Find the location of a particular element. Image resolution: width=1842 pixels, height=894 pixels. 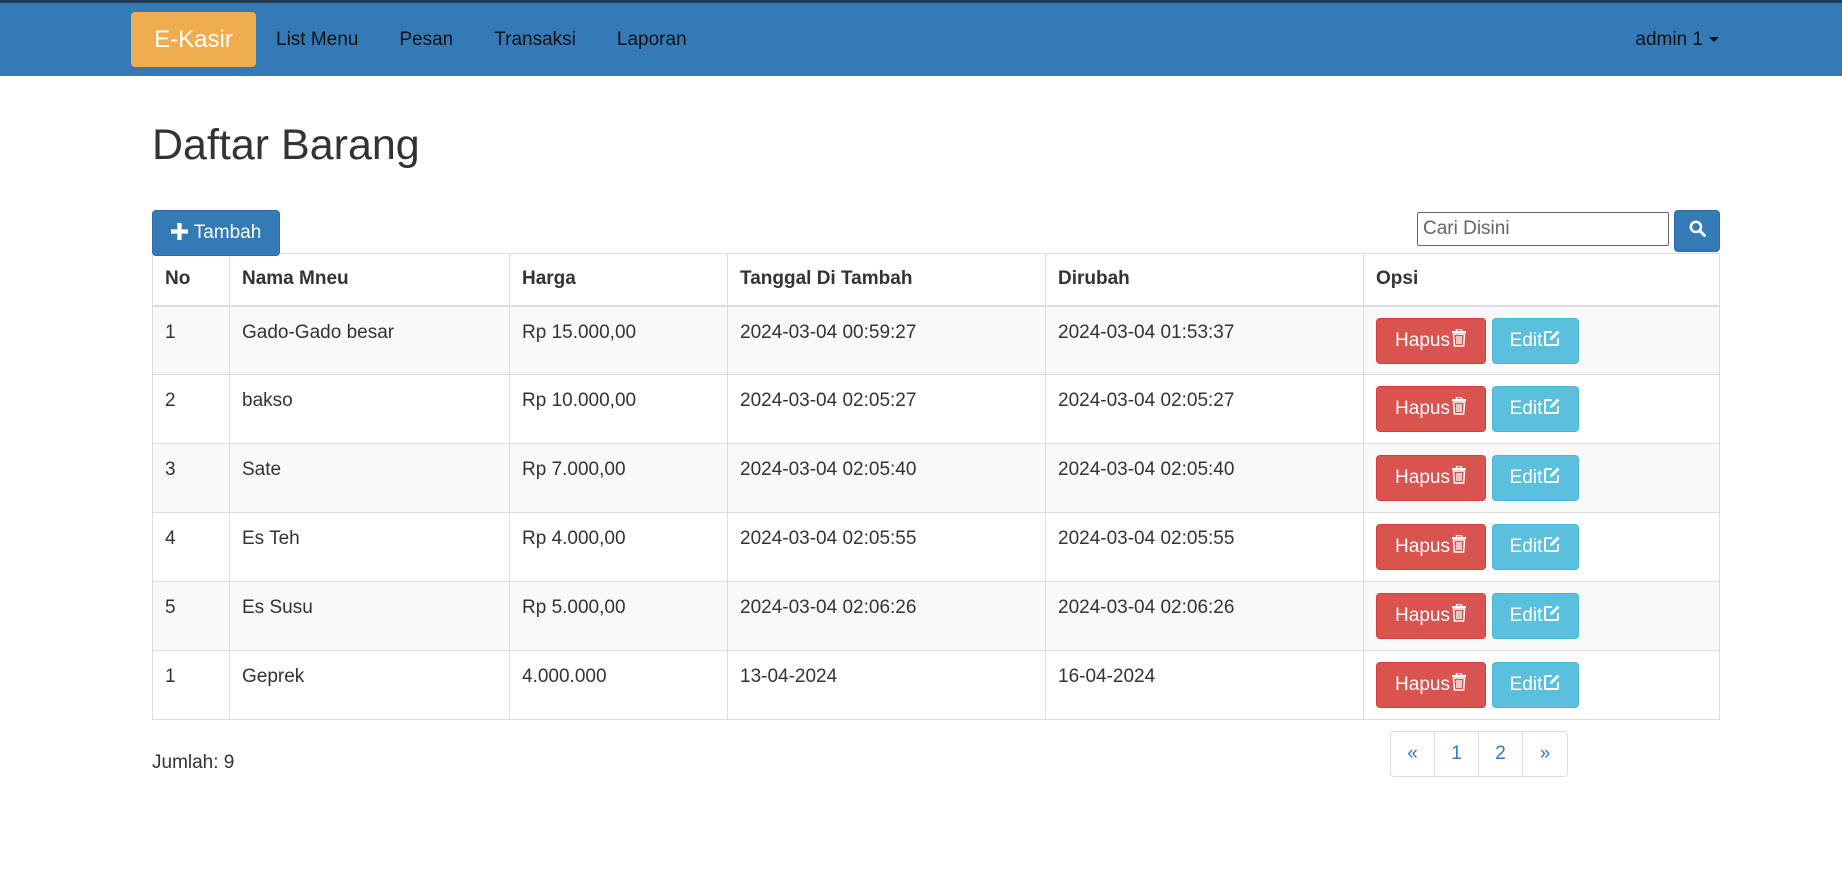

header-opsi: Opsi is located at coordinates (1541, 280).